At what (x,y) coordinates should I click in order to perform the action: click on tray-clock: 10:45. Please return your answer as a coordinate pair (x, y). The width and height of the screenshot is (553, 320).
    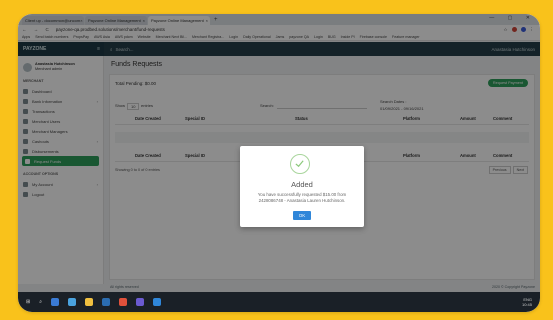
    Looking at the image, I should click on (526, 304).